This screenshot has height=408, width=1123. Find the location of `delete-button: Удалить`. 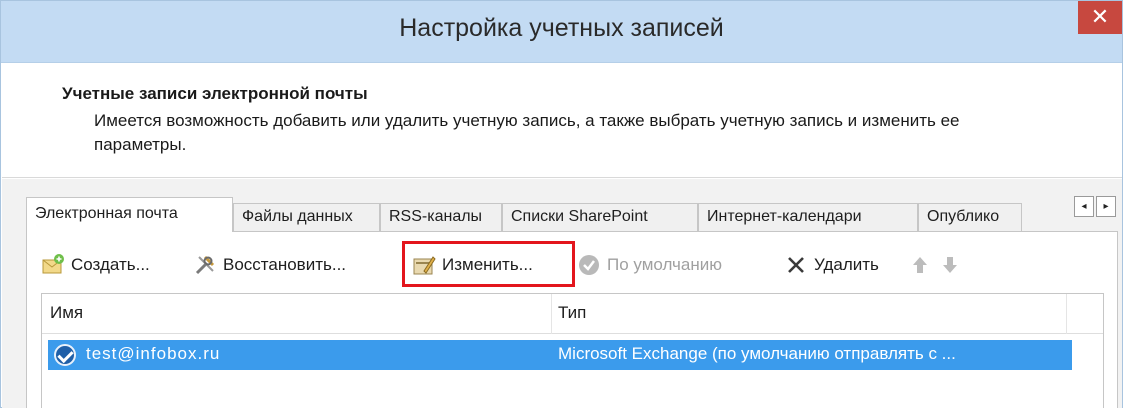

delete-button: Удалить is located at coordinates (831, 265).